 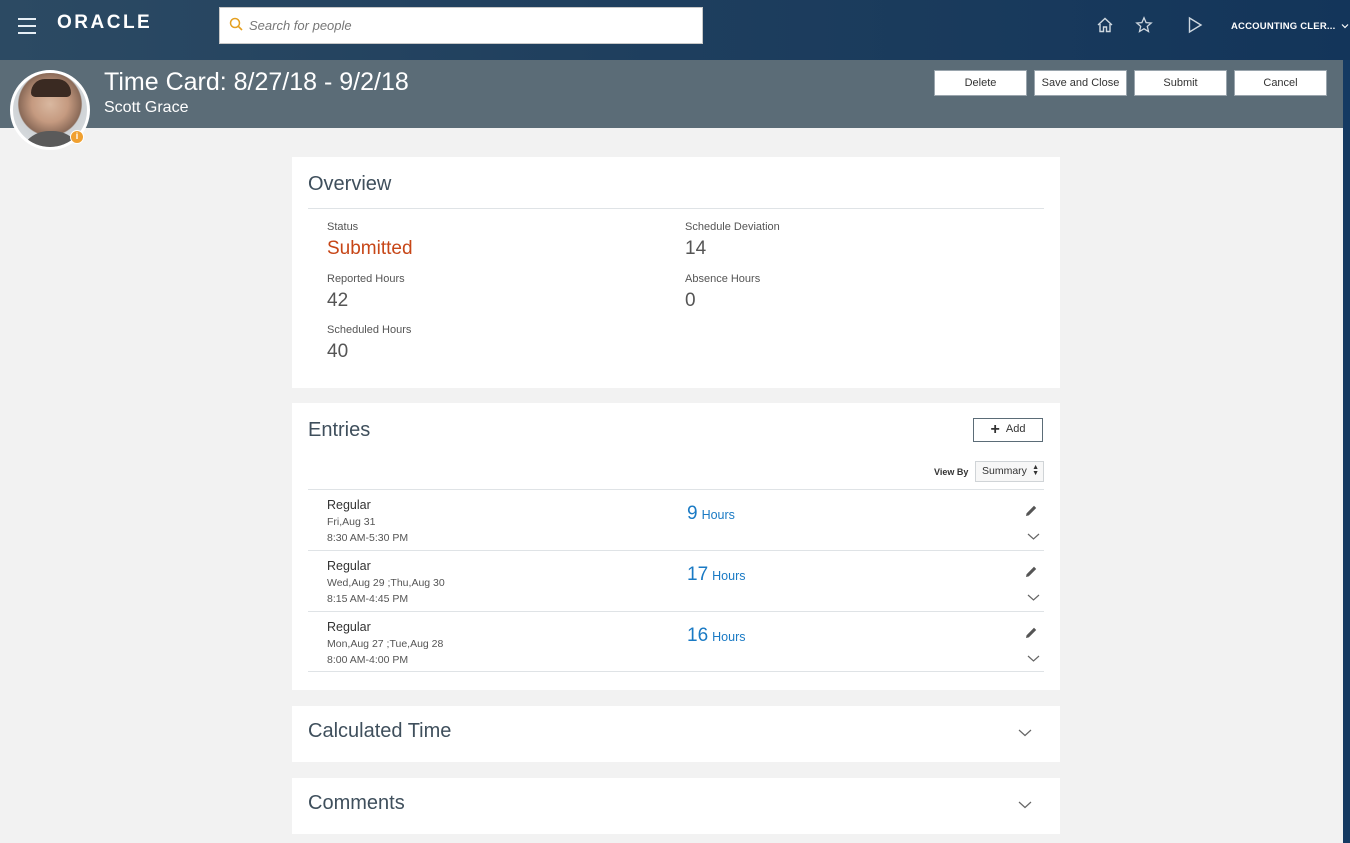 I want to click on absence-hours-value: 0, so click(x=690, y=300).